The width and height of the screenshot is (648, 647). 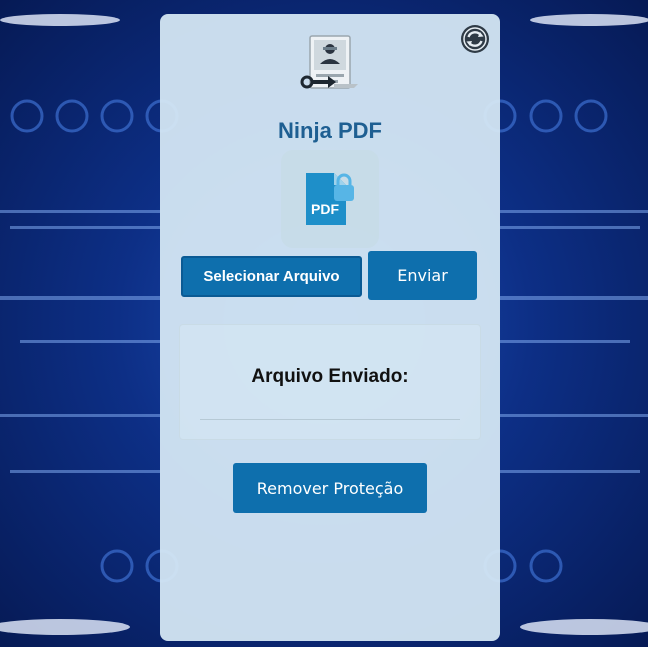 I want to click on uploaded-file-panel: Arquivo Enviado:, so click(x=330, y=382).